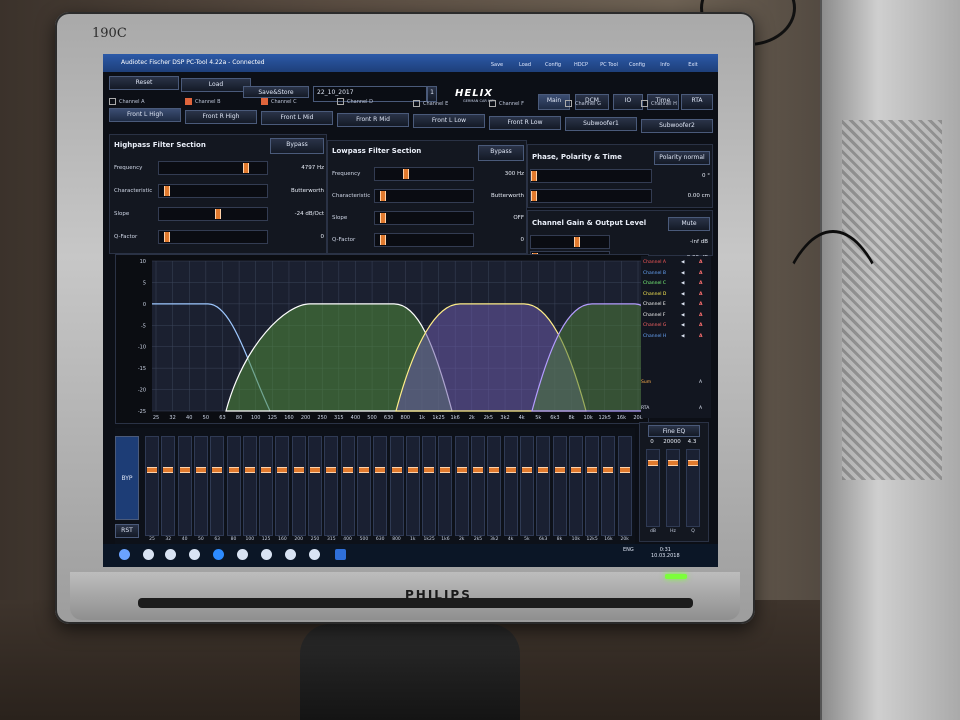 This screenshot has height=720, width=960. What do you see at coordinates (697, 102) in the screenshot?
I see `nav-rta-button: RTA` at bounding box center [697, 102].